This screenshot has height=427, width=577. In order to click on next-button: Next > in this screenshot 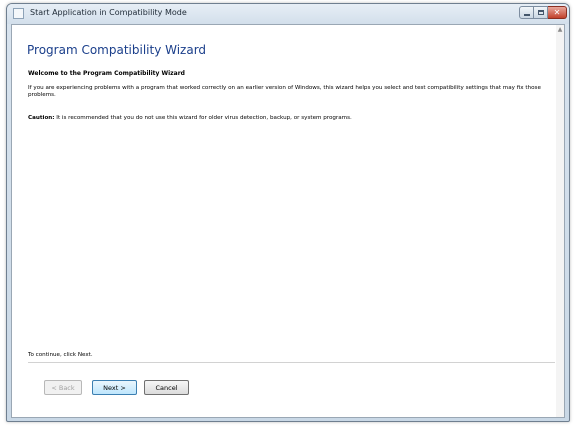, I will do `click(114, 387)`.